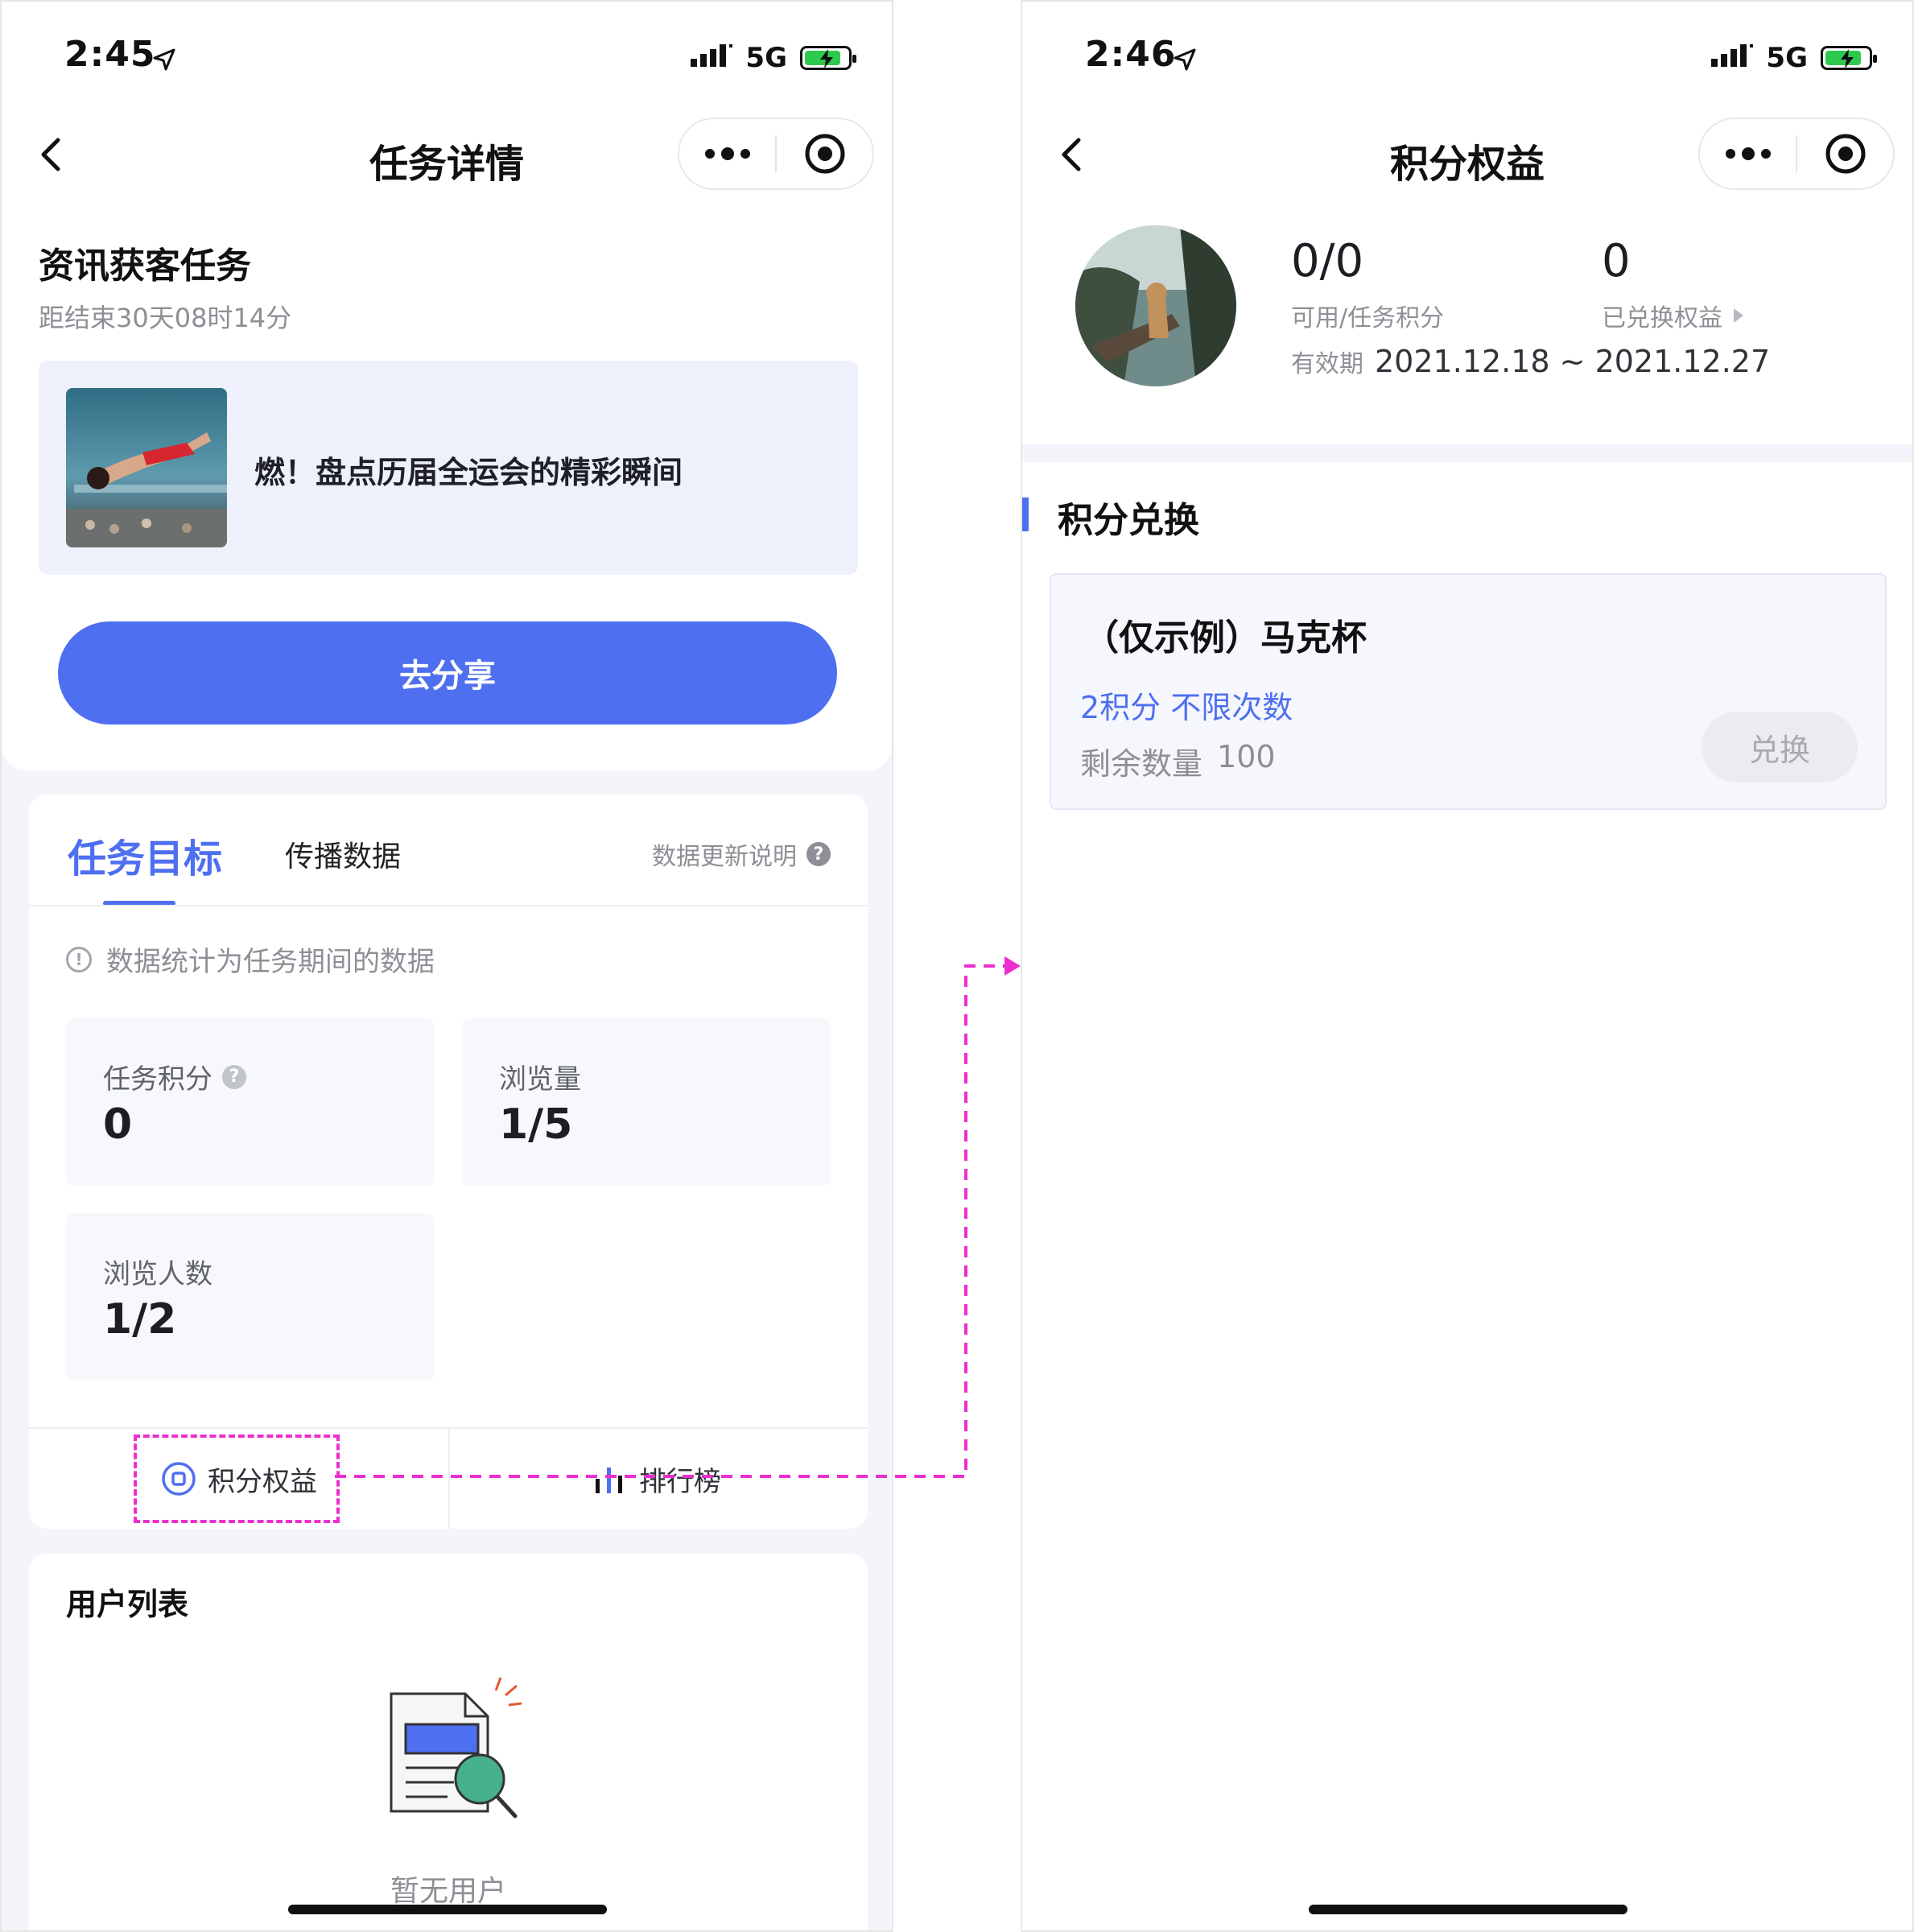 This screenshot has width=1914, height=1932. Describe the element at coordinates (270, 962) in the screenshot. I see `stats-note-text: 数据统计为任务期间的数据` at that location.